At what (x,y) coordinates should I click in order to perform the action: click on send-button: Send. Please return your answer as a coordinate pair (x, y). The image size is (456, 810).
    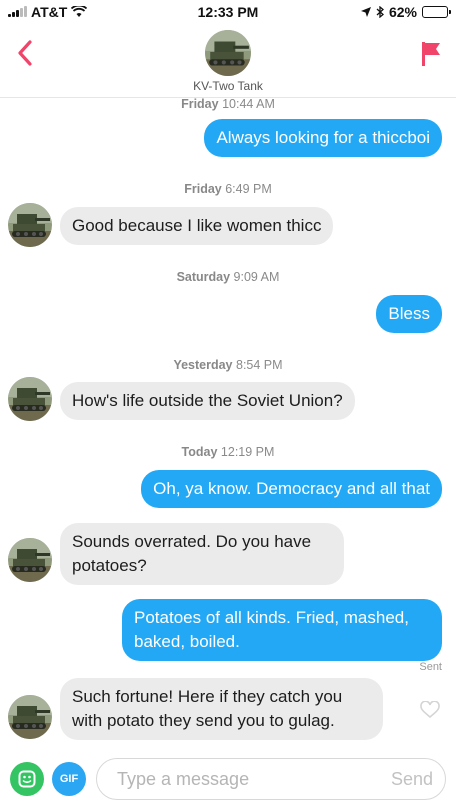
    Looking at the image, I should click on (412, 779).